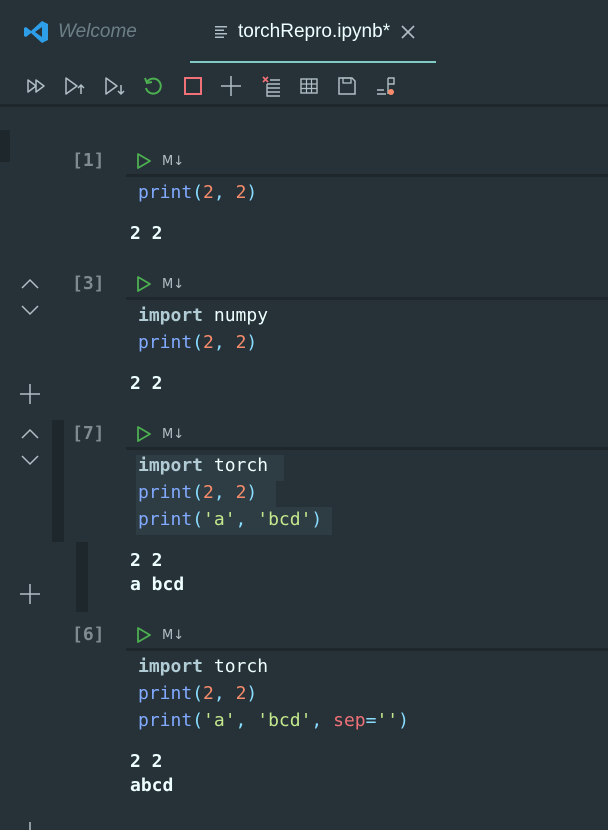 The height and width of the screenshot is (830, 608). I want to click on run-above-icon, so click(75, 86).